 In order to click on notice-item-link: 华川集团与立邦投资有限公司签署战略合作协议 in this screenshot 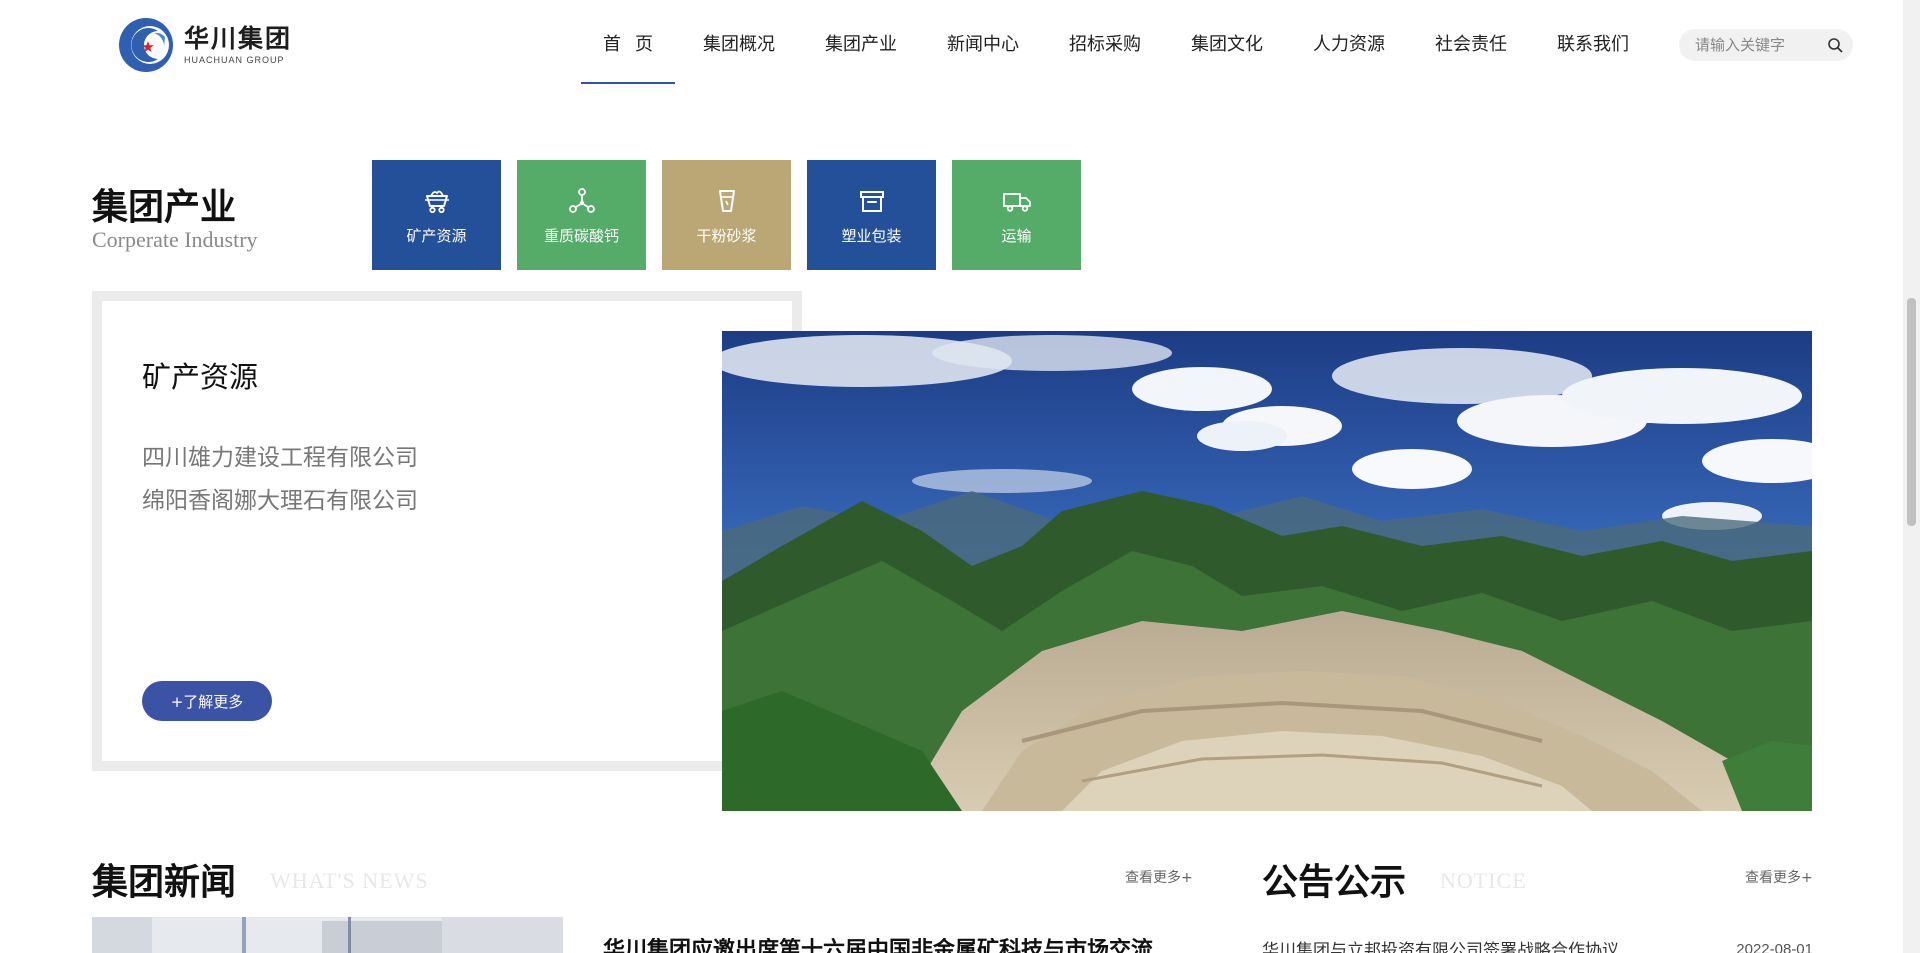, I will do `click(1452, 946)`.